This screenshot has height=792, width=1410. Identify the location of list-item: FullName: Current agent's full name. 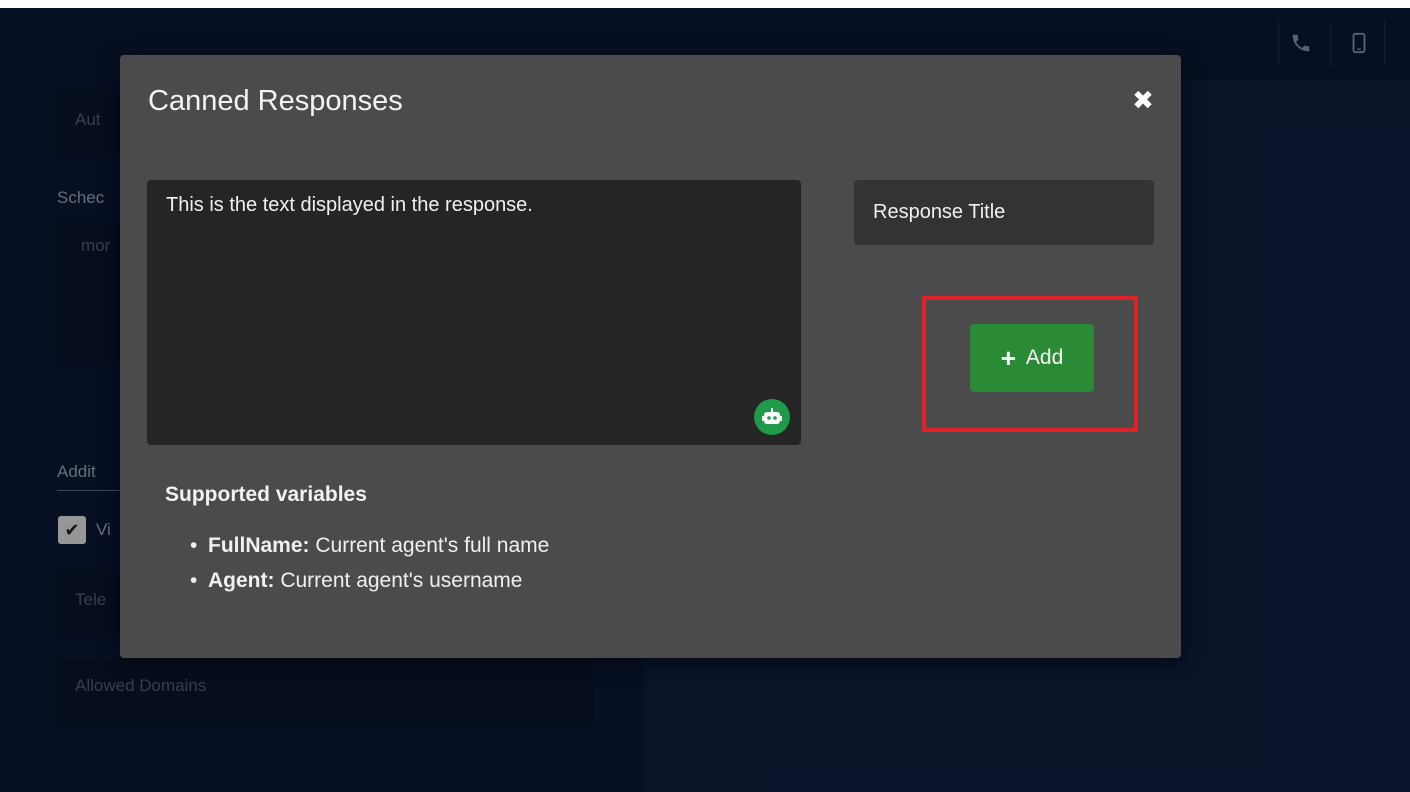
(370, 545).